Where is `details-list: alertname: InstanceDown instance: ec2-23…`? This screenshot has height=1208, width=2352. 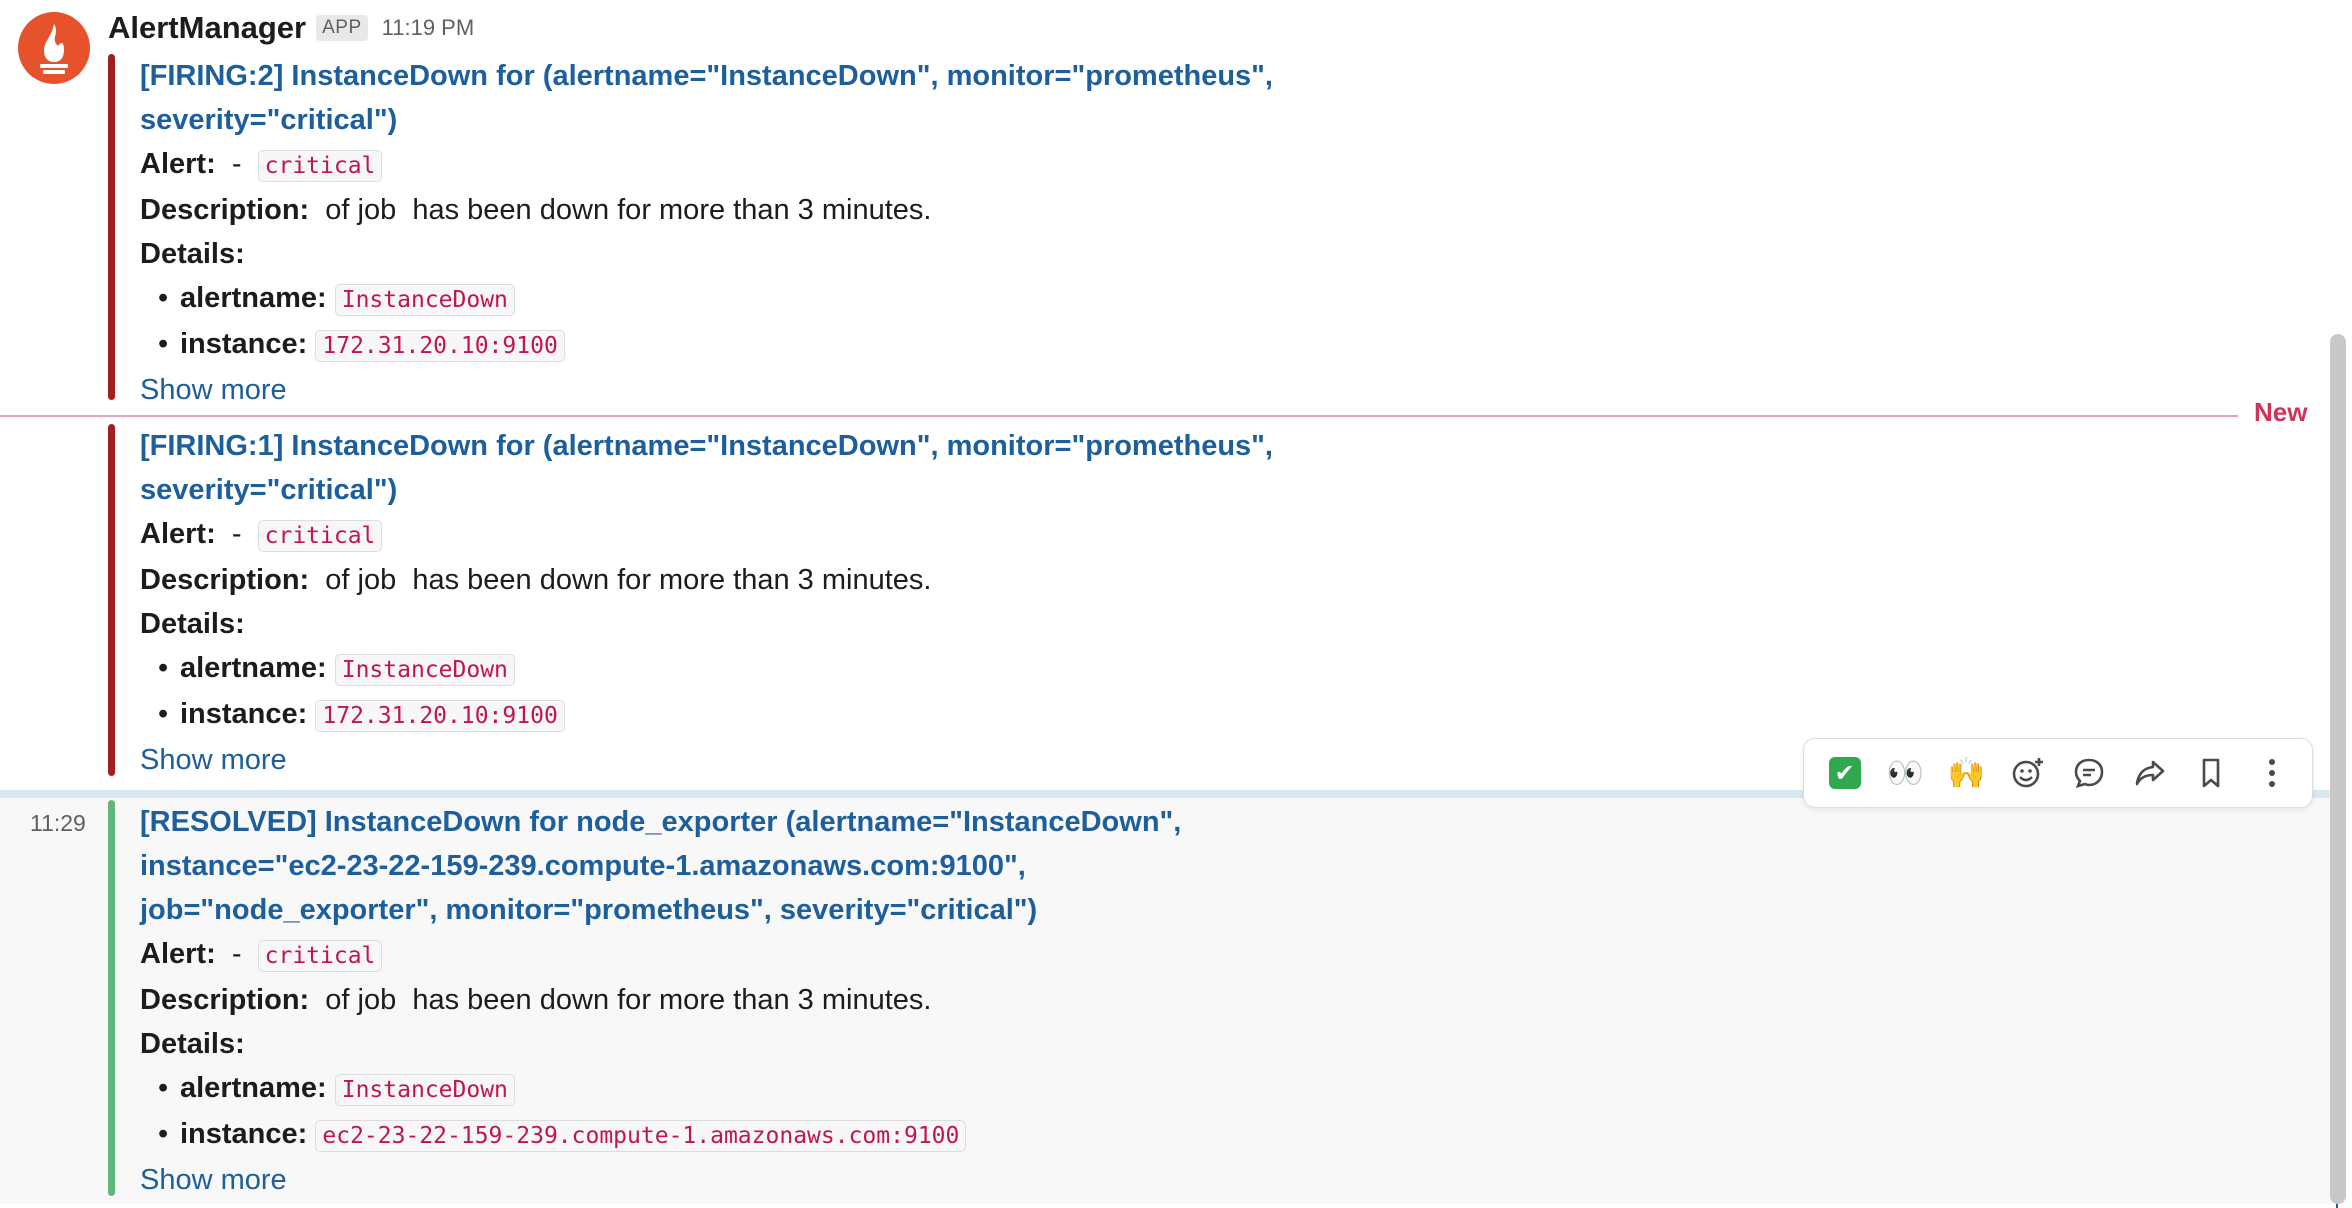
details-list: alertname: InstanceDown instance: ec2-23… is located at coordinates (780, 1112).